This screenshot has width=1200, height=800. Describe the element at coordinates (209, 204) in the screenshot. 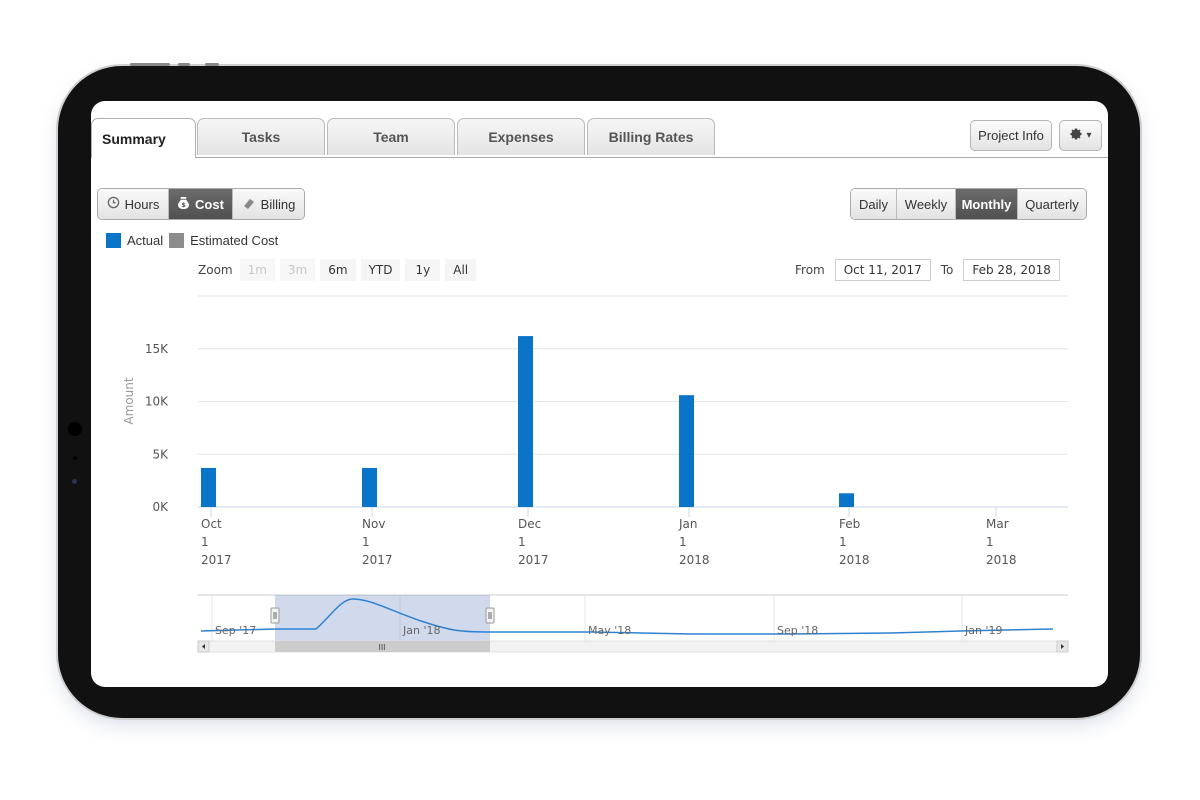

I see `cost-label: Cost` at that location.